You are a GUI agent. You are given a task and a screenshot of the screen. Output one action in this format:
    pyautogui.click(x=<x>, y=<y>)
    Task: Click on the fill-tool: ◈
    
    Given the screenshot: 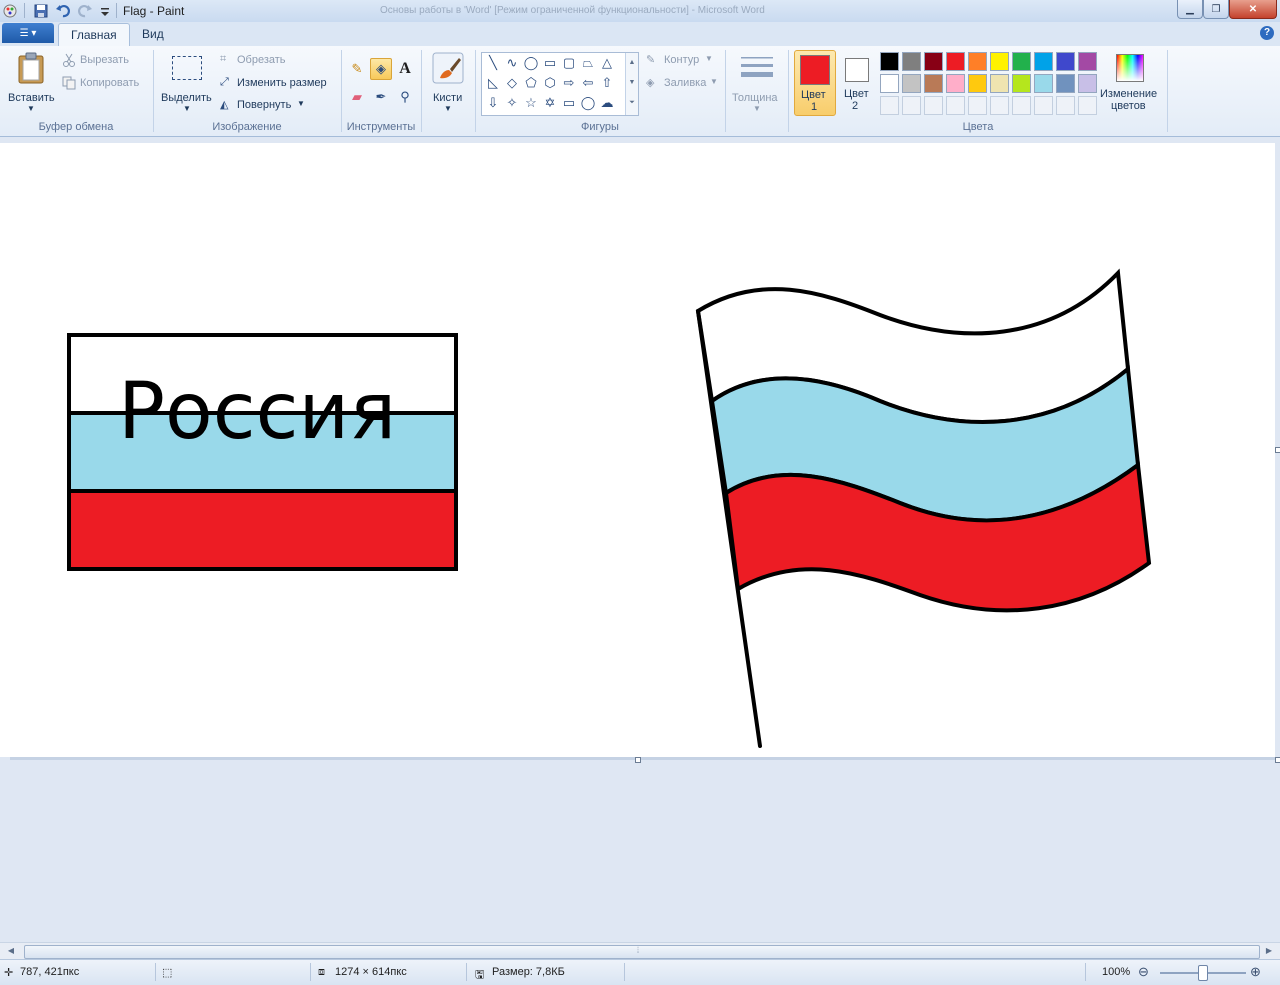 What is the action you would take?
    pyautogui.click(x=381, y=69)
    